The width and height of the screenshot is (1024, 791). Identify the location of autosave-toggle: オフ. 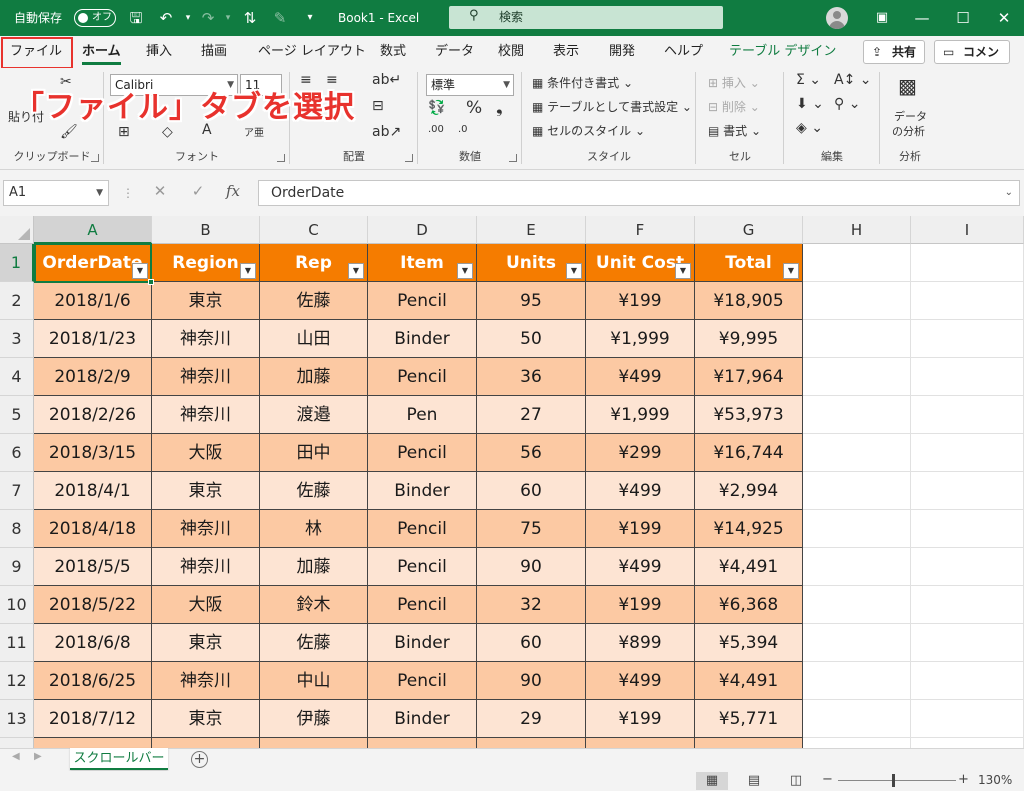
(95, 18).